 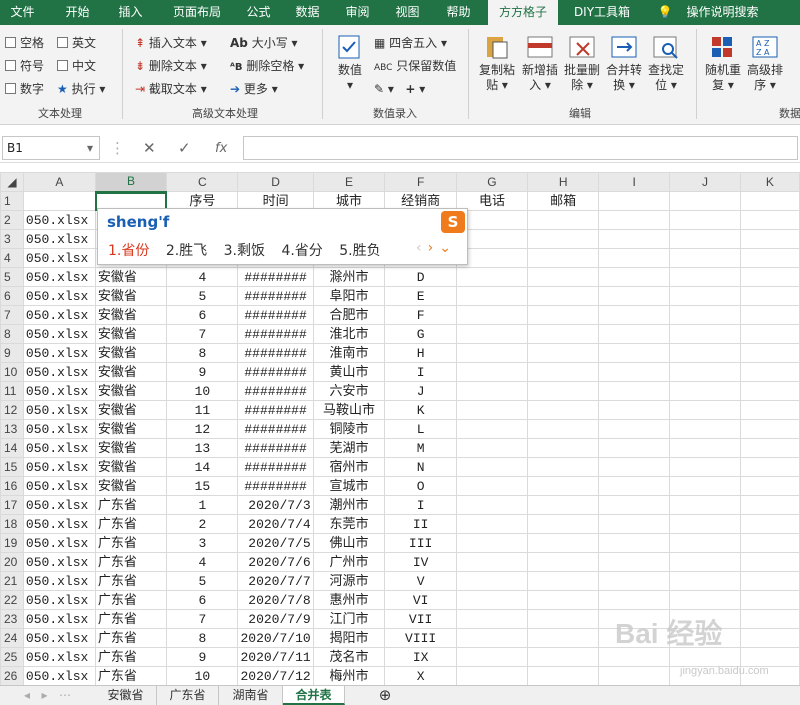 I want to click on cell: 1, so click(x=202, y=505).